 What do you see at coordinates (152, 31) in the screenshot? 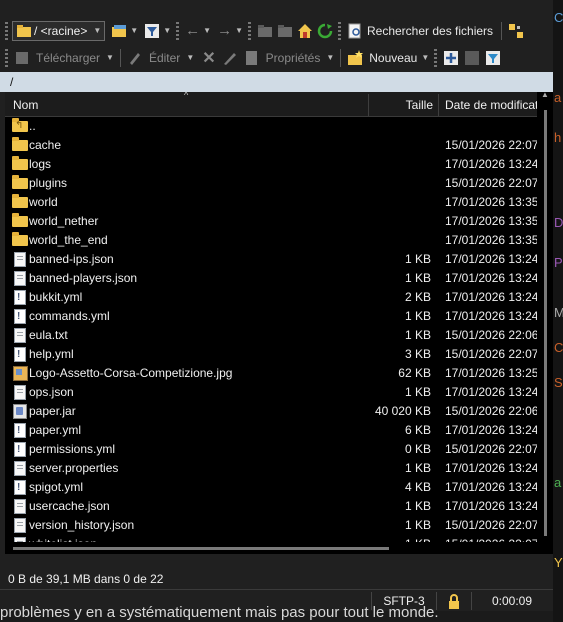
I see `filter-icon` at bounding box center [152, 31].